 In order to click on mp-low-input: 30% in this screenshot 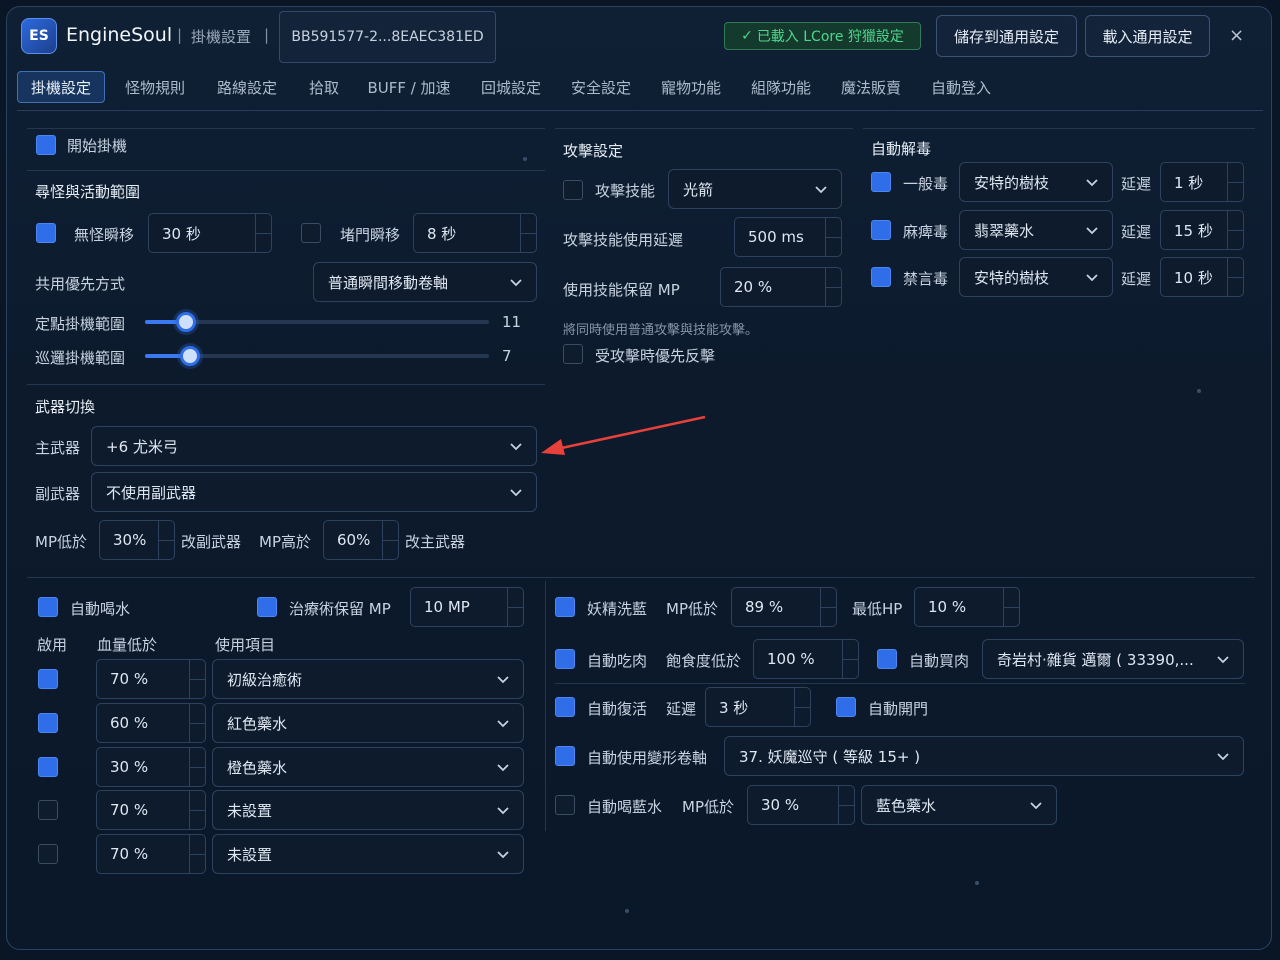, I will do `click(137, 540)`.